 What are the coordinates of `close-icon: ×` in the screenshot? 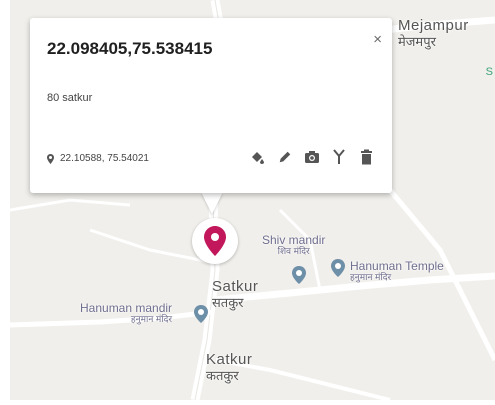 It's located at (377, 39).